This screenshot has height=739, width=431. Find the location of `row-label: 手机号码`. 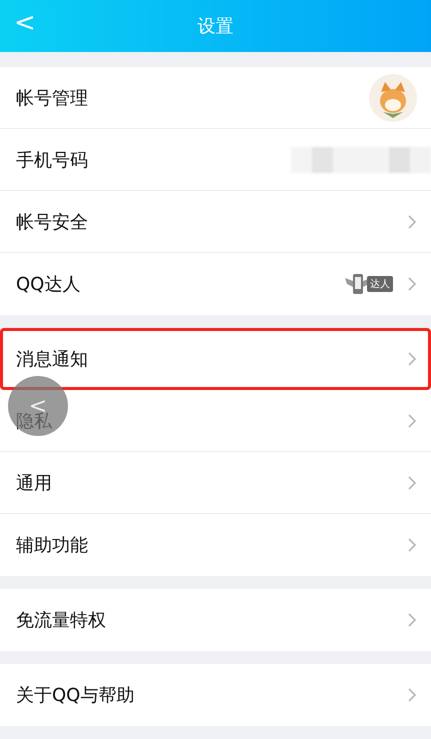

row-label: 手机号码 is located at coordinates (52, 160).